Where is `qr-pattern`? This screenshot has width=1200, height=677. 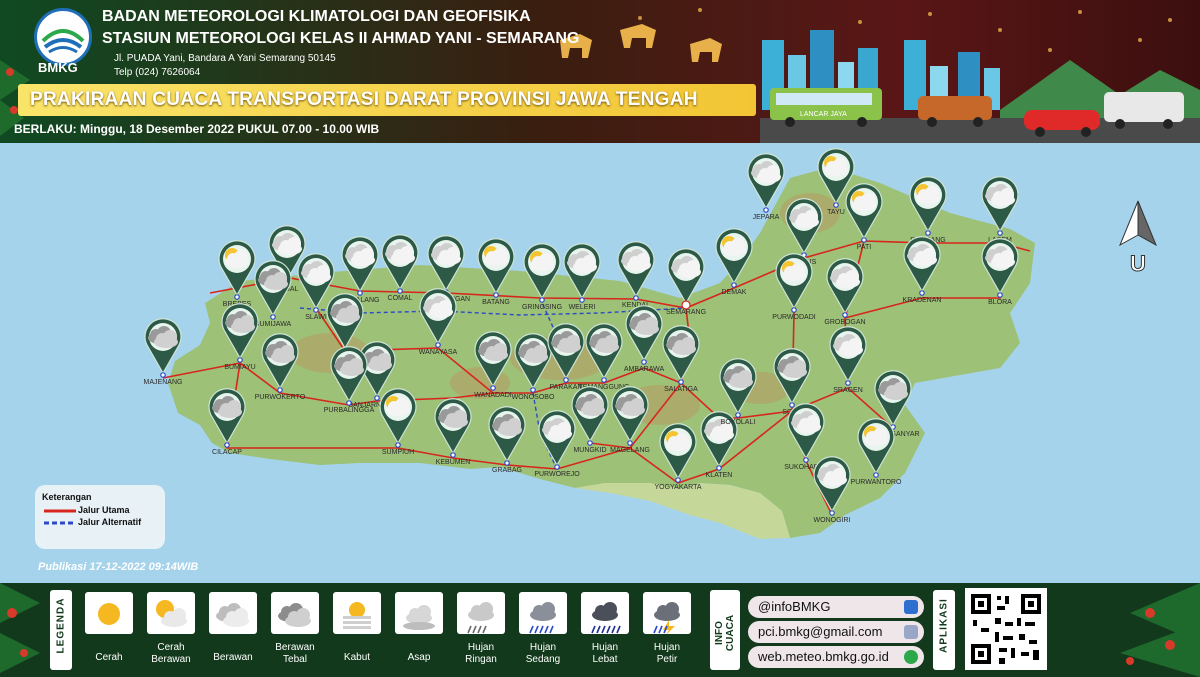
qr-pattern is located at coordinates (1006, 629).